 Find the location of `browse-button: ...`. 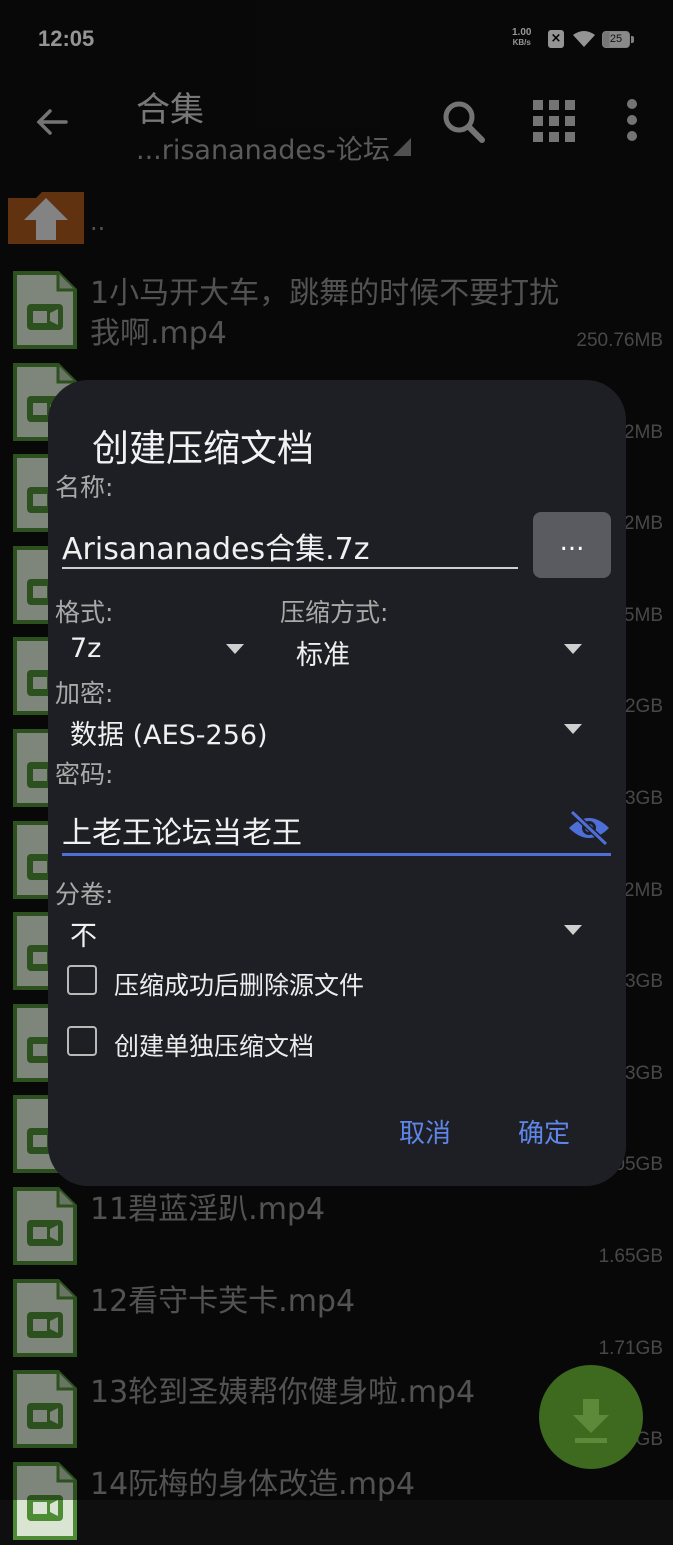

browse-button: ... is located at coordinates (572, 545).